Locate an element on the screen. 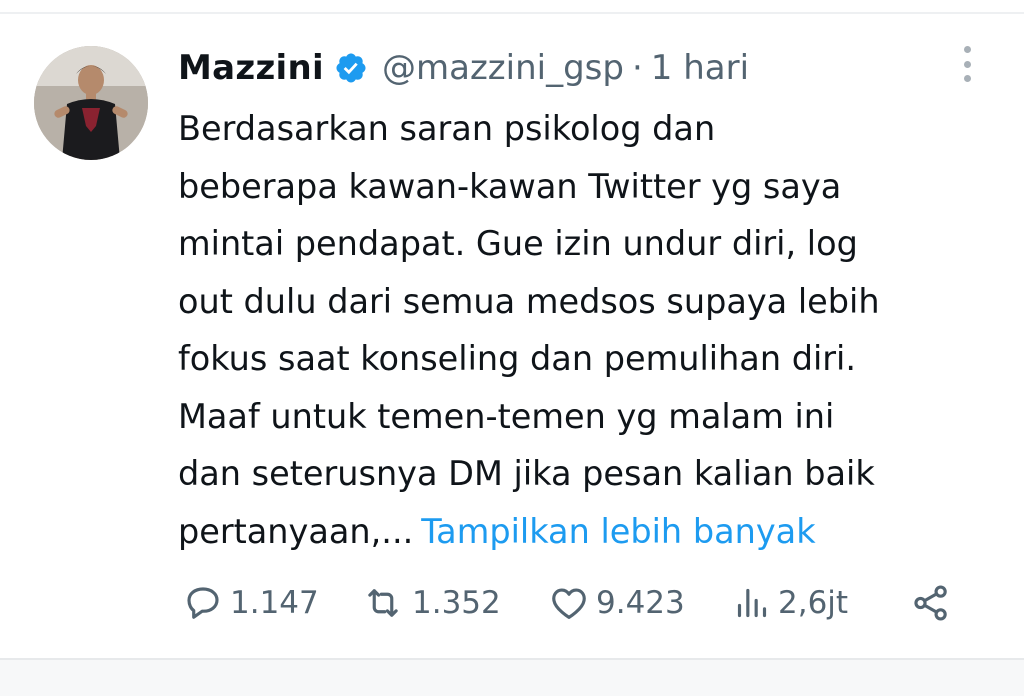 The width and height of the screenshot is (1024, 696). tweet-time: 1 hari is located at coordinates (700, 68).